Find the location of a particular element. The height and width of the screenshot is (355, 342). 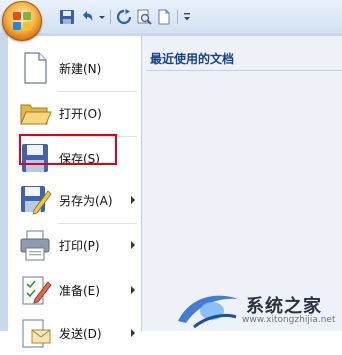

watermark: 系统之家 www.xitongzhijia.net is located at coordinates (257, 307).